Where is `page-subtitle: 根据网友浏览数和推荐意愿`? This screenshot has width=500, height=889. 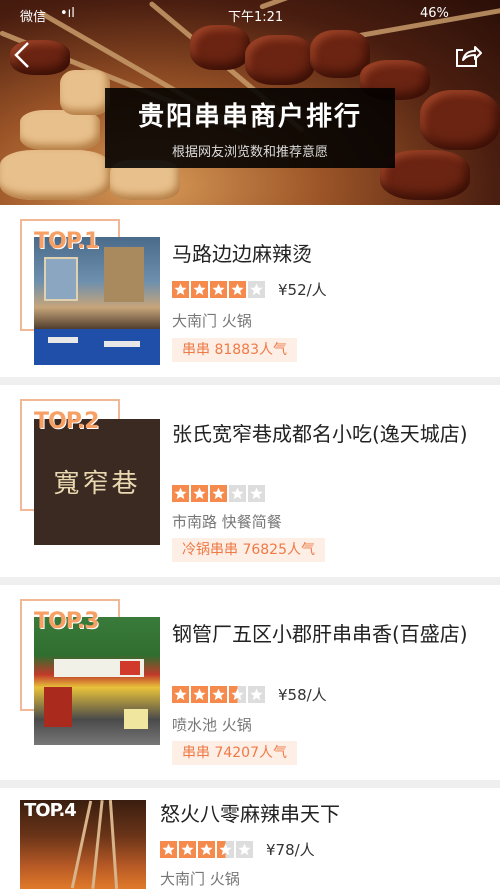 page-subtitle: 根据网友浏览数和推荐意愿 is located at coordinates (249, 152).